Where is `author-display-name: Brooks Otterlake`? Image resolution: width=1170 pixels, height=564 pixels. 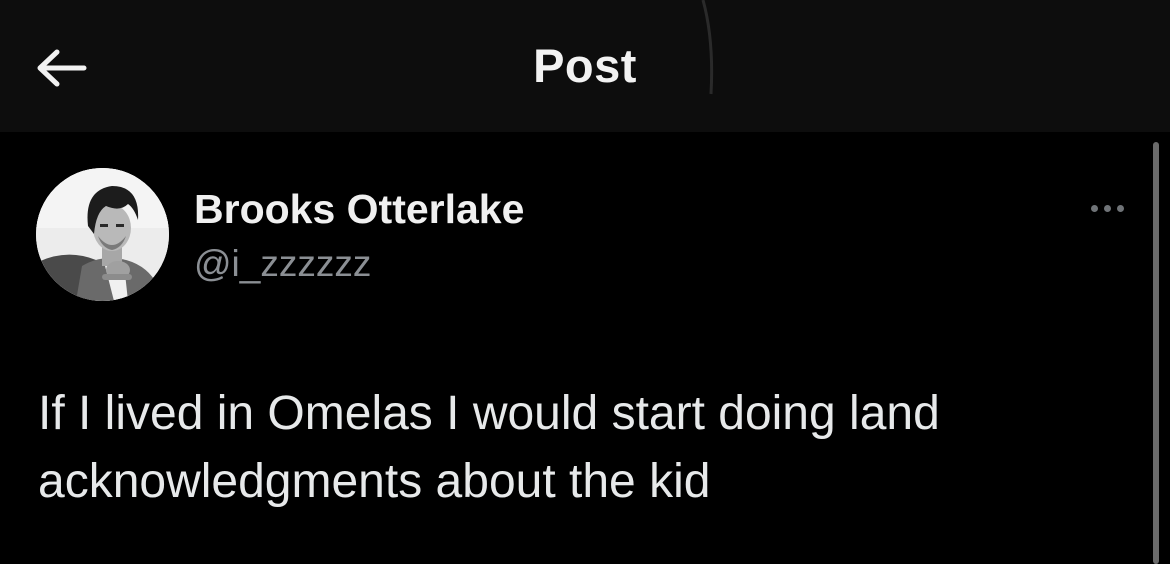 author-display-name: Brooks Otterlake is located at coordinates (359, 209).